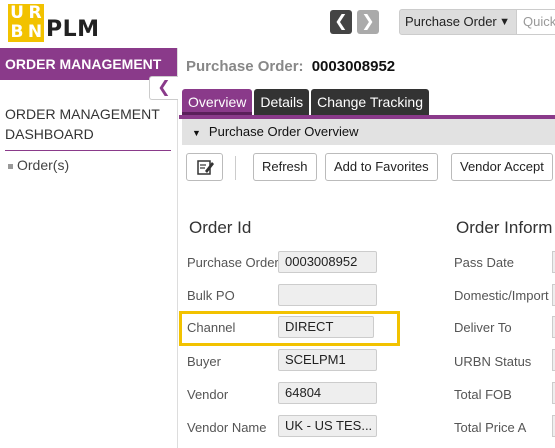 The image size is (555, 448). Describe the element at coordinates (501, 295) in the screenshot. I see `domestic-import-label: Domestic/Import` at that location.